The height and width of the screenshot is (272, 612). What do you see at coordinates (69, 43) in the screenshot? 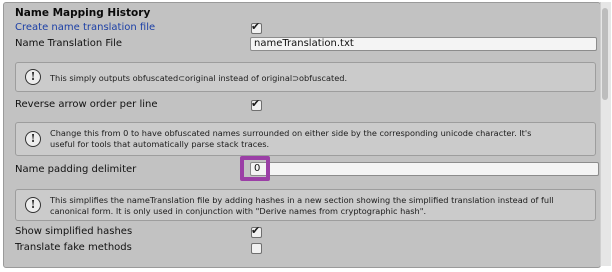
I see `translation-file-label: Name Translation File` at bounding box center [69, 43].